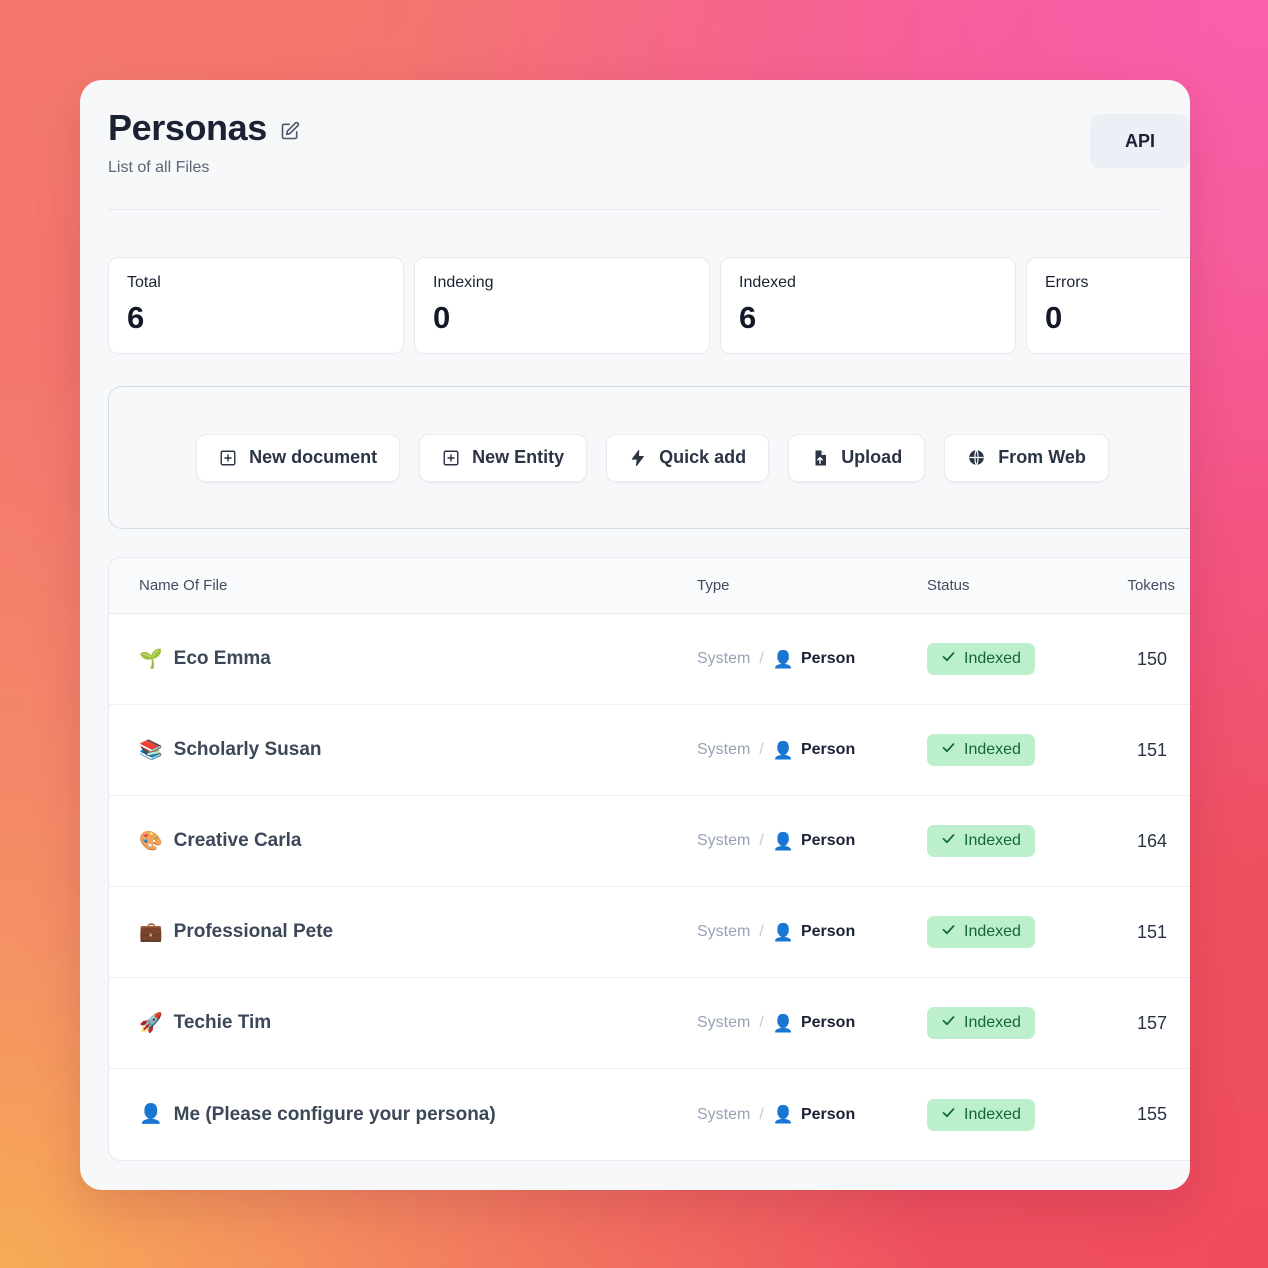 Image resolution: width=1268 pixels, height=1268 pixels. I want to click on column-header-type: Type, so click(713, 586).